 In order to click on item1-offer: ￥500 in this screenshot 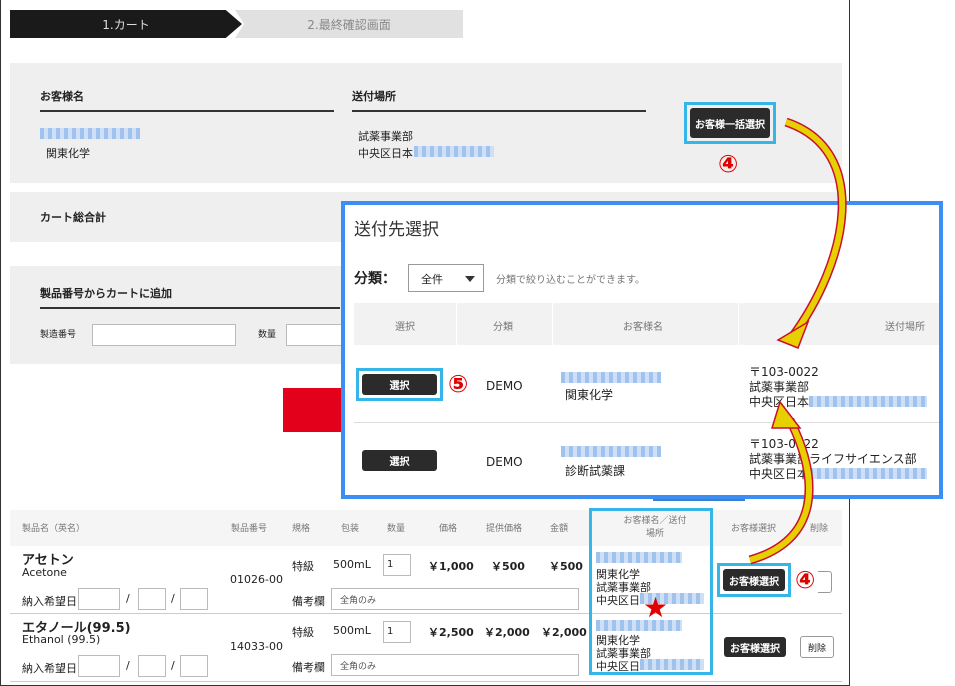, I will do `click(508, 566)`.